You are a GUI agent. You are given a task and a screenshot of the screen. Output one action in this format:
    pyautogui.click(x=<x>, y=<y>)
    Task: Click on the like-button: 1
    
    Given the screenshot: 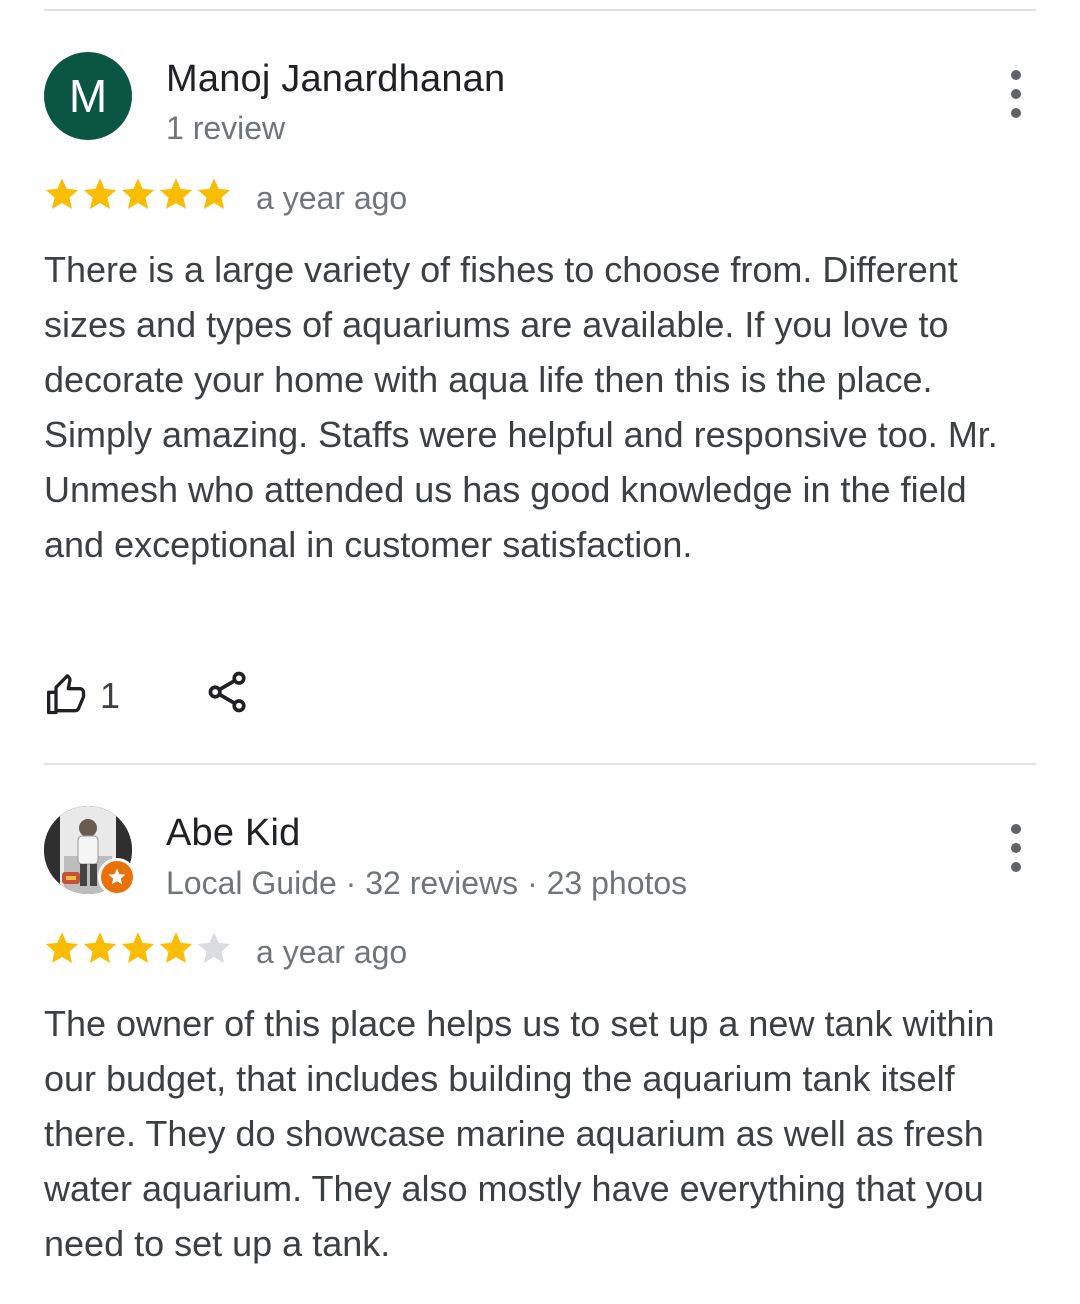 What is the action you would take?
    pyautogui.click(x=82, y=696)
    